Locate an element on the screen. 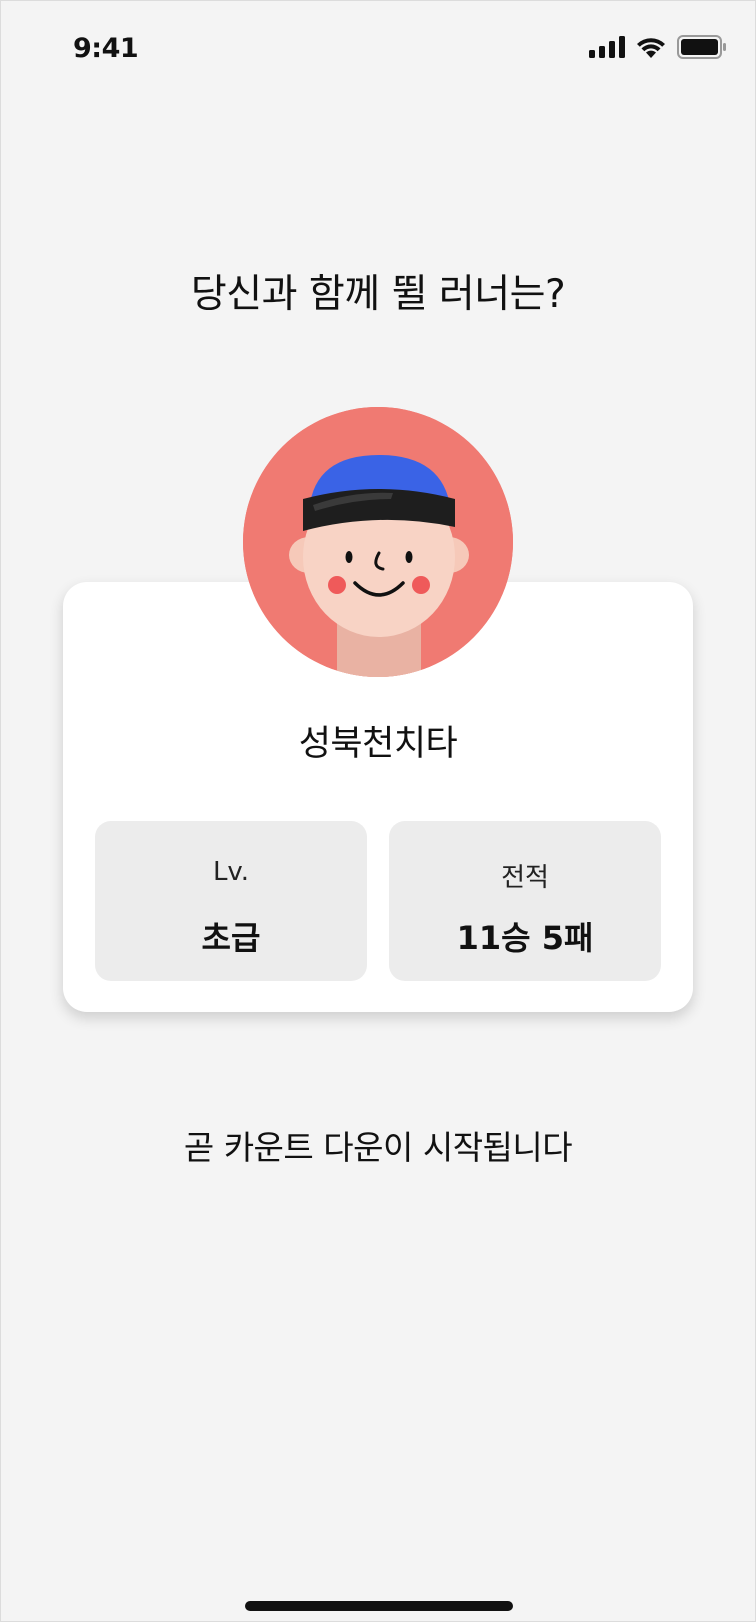 Image resolution: width=756 pixels, height=1622 pixels. wifi-icon is located at coordinates (651, 49).